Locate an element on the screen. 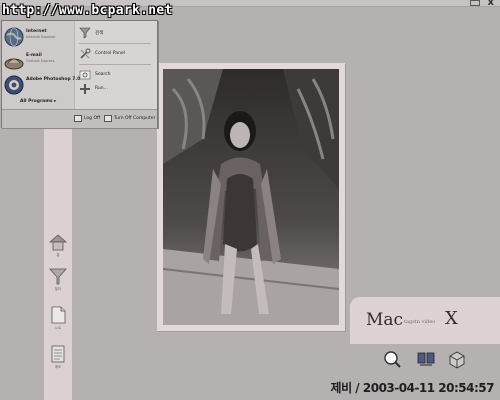 The image size is (500, 400). menu-item-search: Search is located at coordinates (117, 76).